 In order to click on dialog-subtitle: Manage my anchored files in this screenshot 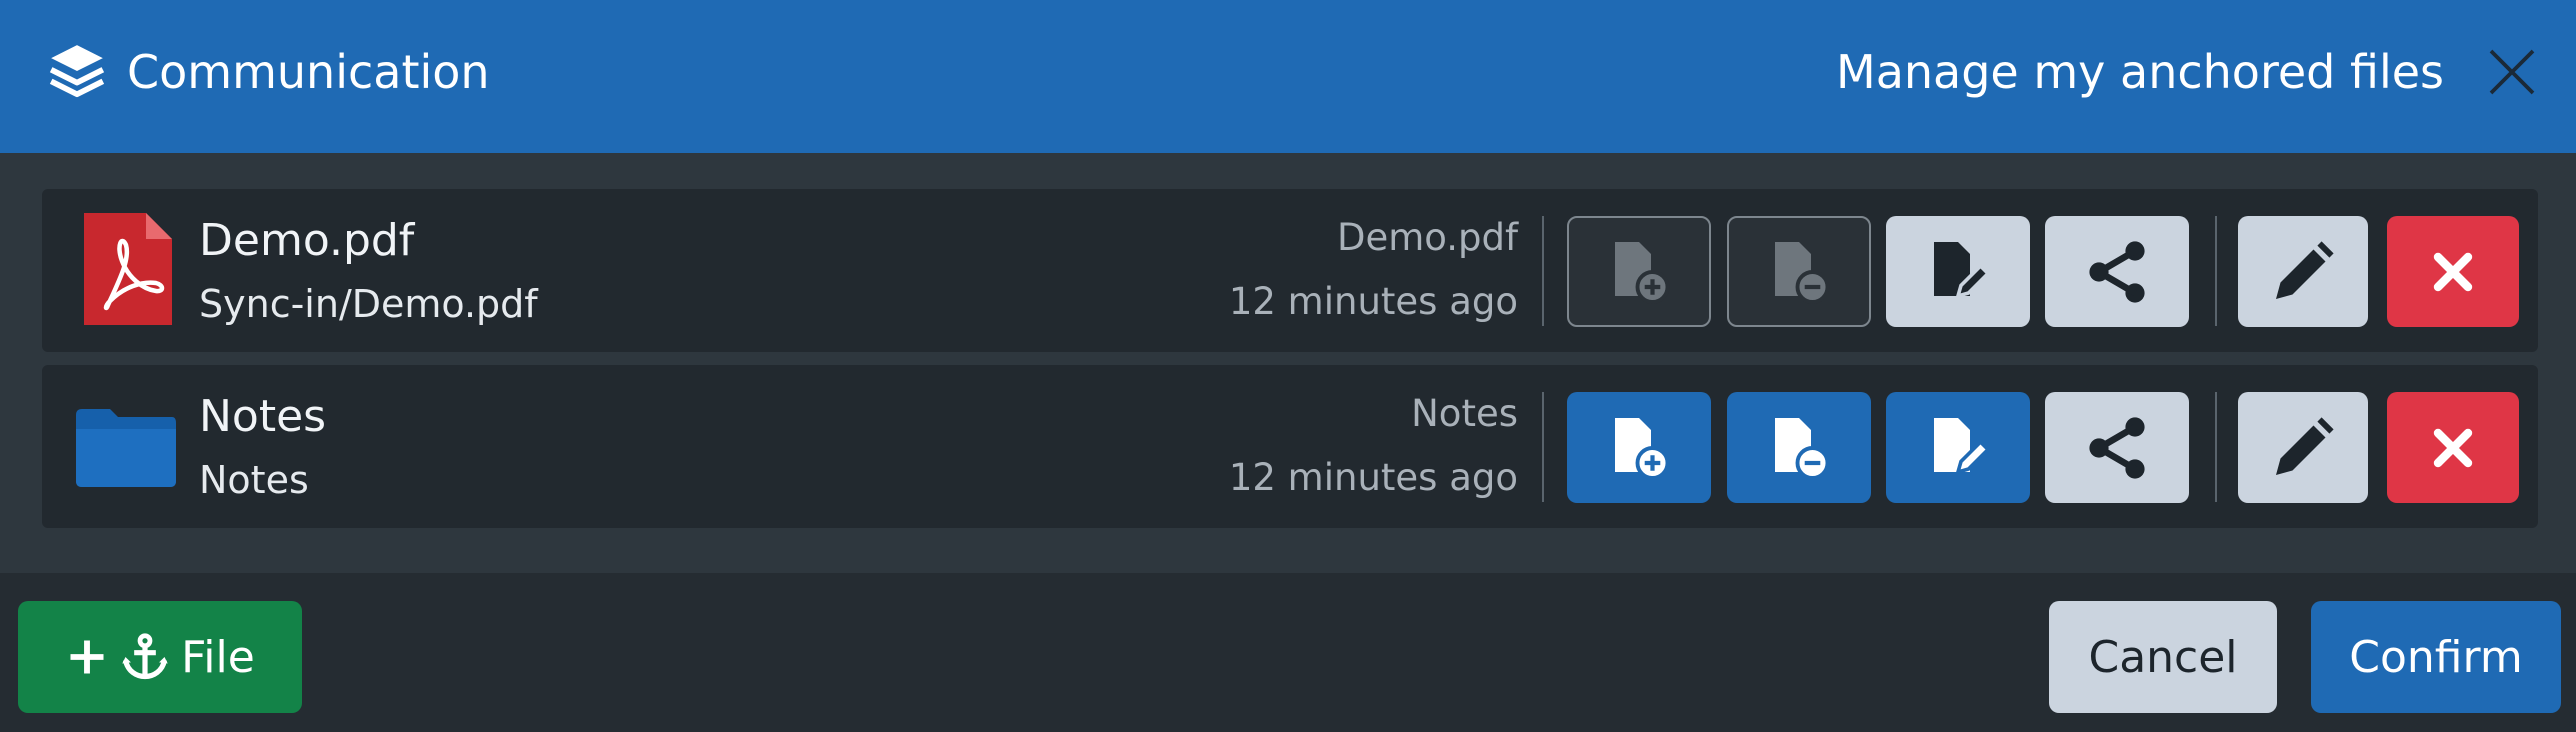, I will do `click(2140, 72)`.